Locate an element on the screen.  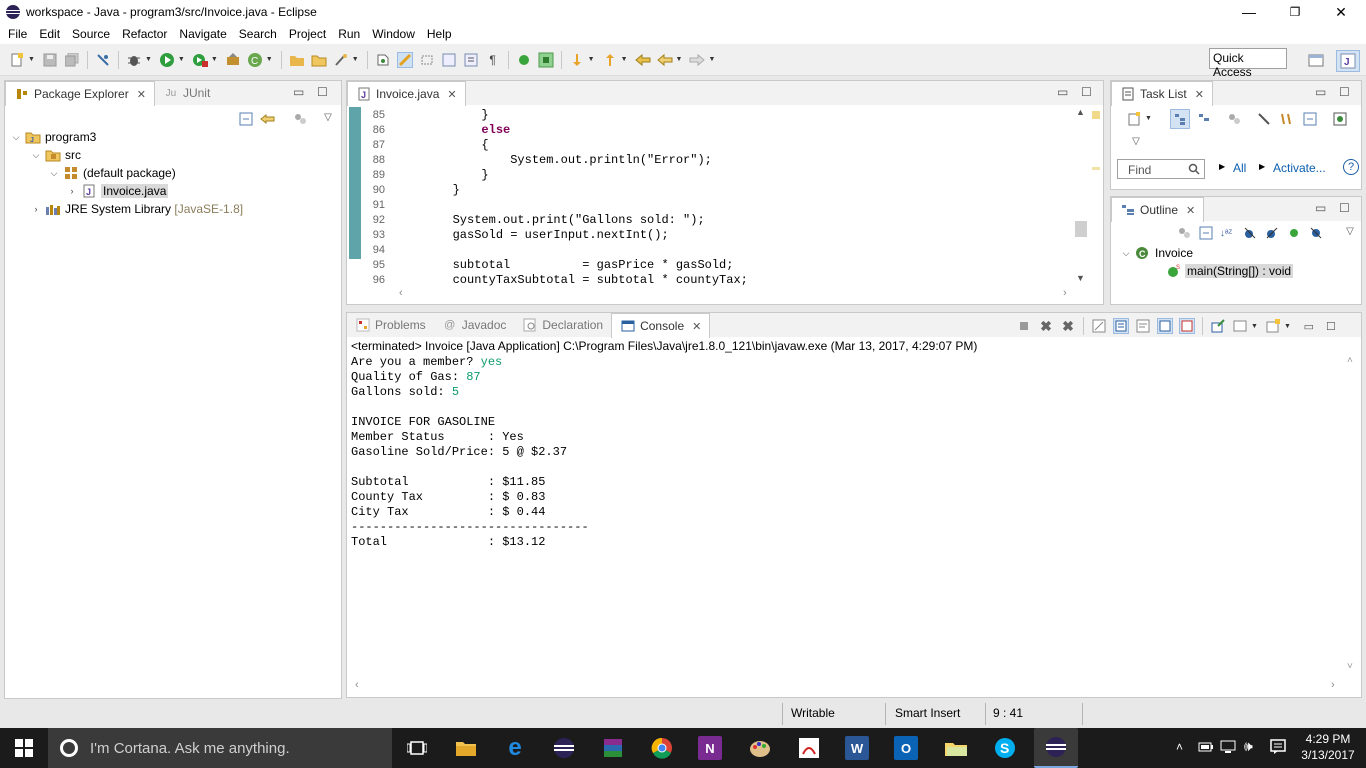
tree-item-project: ⌵ J program3 is located at coordinates (54, 137).